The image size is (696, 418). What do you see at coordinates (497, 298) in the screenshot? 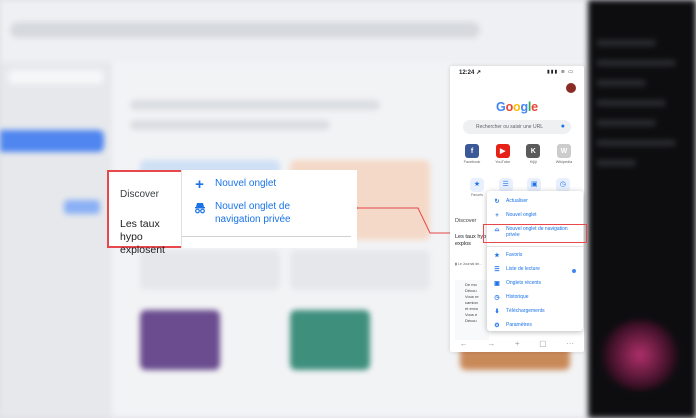
I see `history-icon: ◷` at bounding box center [497, 298].